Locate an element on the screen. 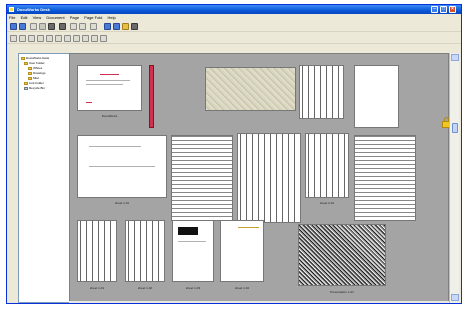 The image size is (466, 309). app-icon is located at coordinates (11, 9).